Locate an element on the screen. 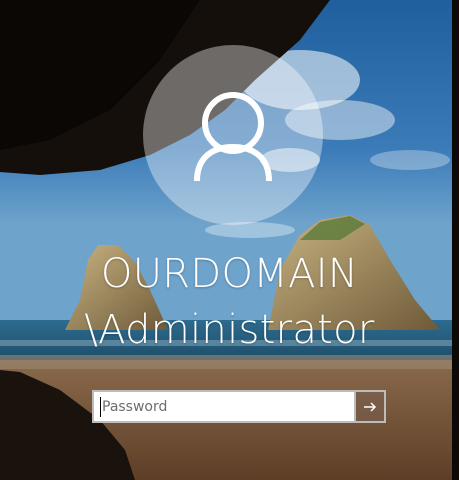 The image size is (459, 480). password-field is located at coordinates (223, 406).